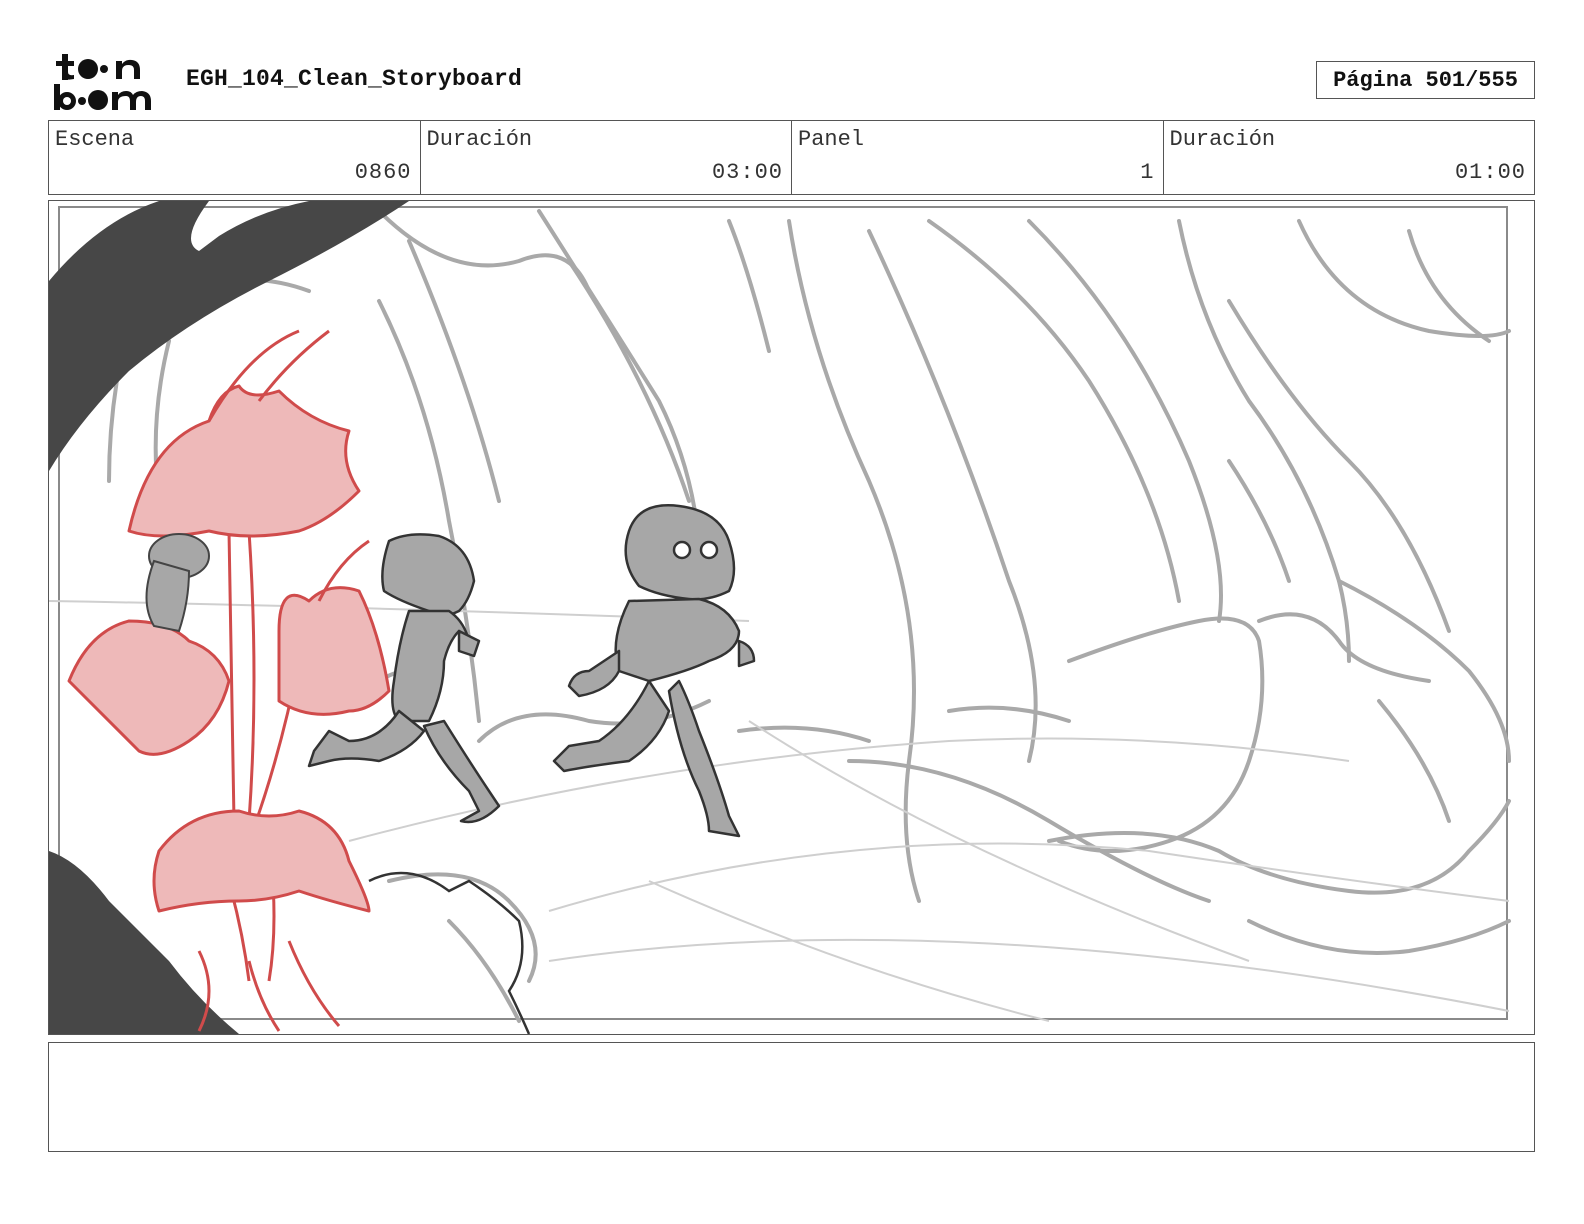  I want to click on scene-duration-cell: Duración 03:00, so click(606, 157).